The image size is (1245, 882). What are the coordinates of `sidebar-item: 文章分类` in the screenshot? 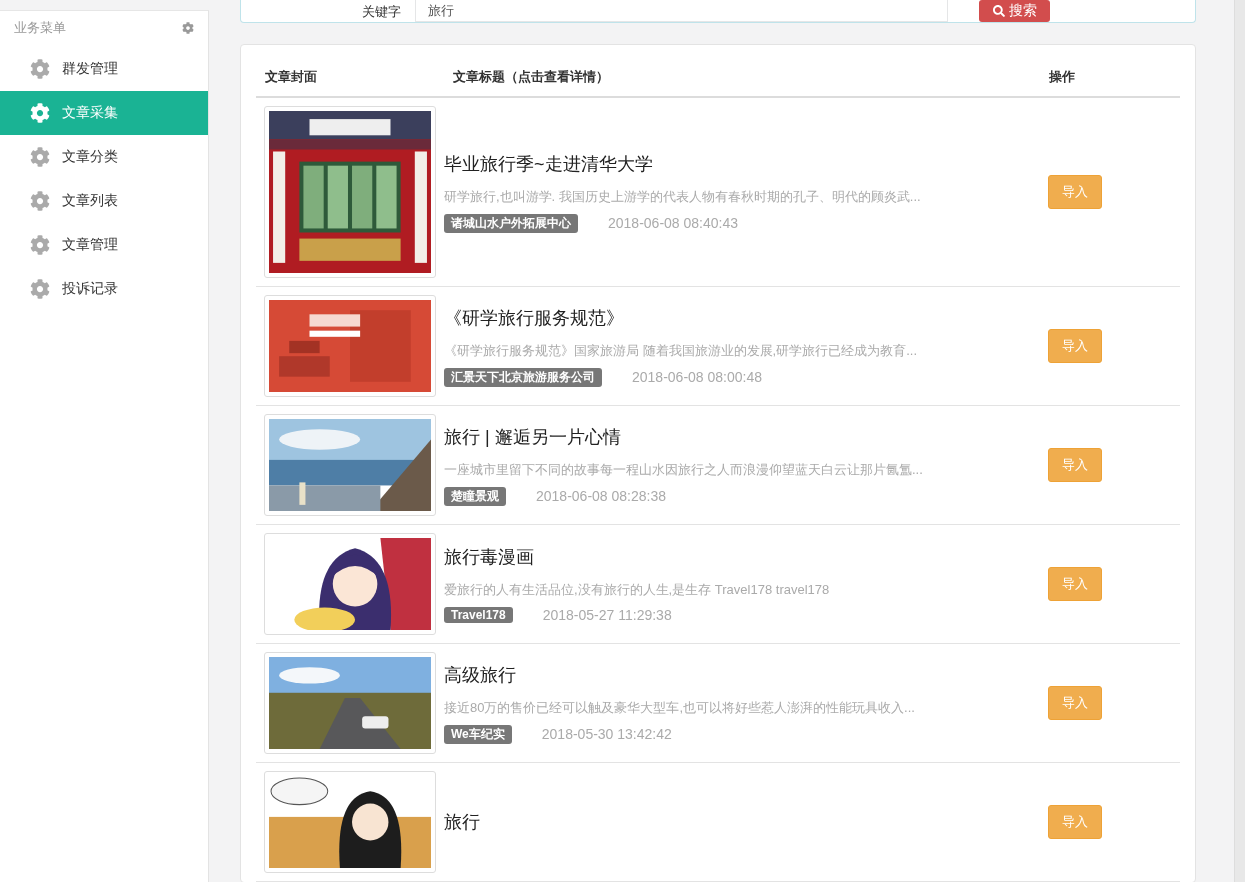 It's located at (104, 157).